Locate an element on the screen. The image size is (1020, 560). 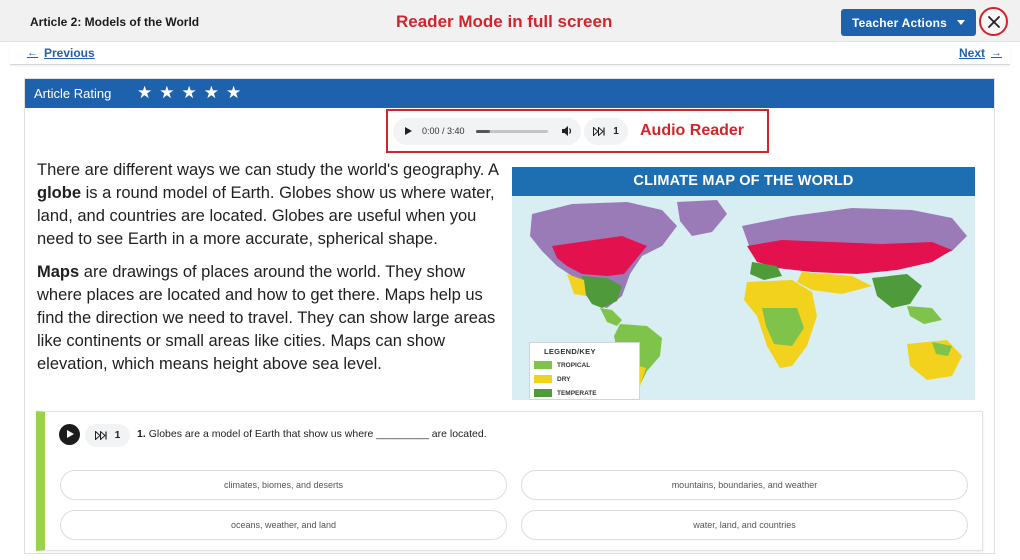
answer-option: oceans, weather, and land is located at coordinates (283, 525).